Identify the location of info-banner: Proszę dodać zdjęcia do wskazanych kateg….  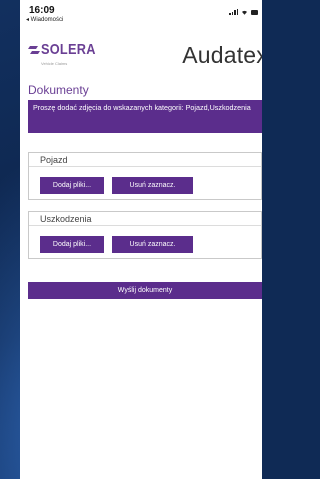
(145, 116).